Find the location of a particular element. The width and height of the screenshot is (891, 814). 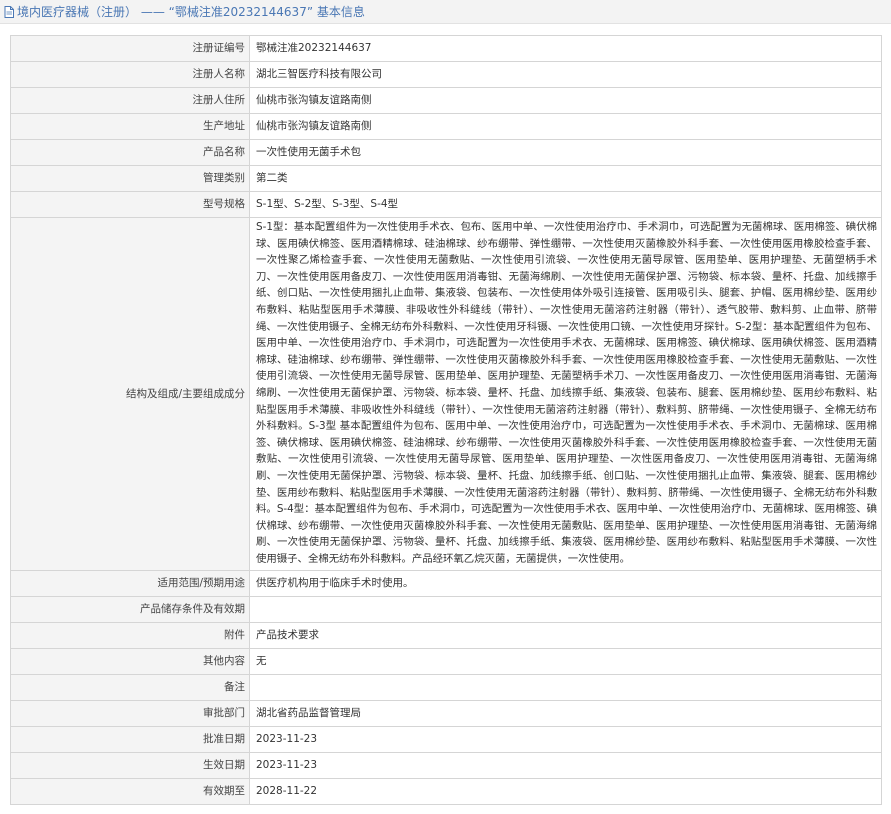

row-label: 产品名称 is located at coordinates (130, 152).